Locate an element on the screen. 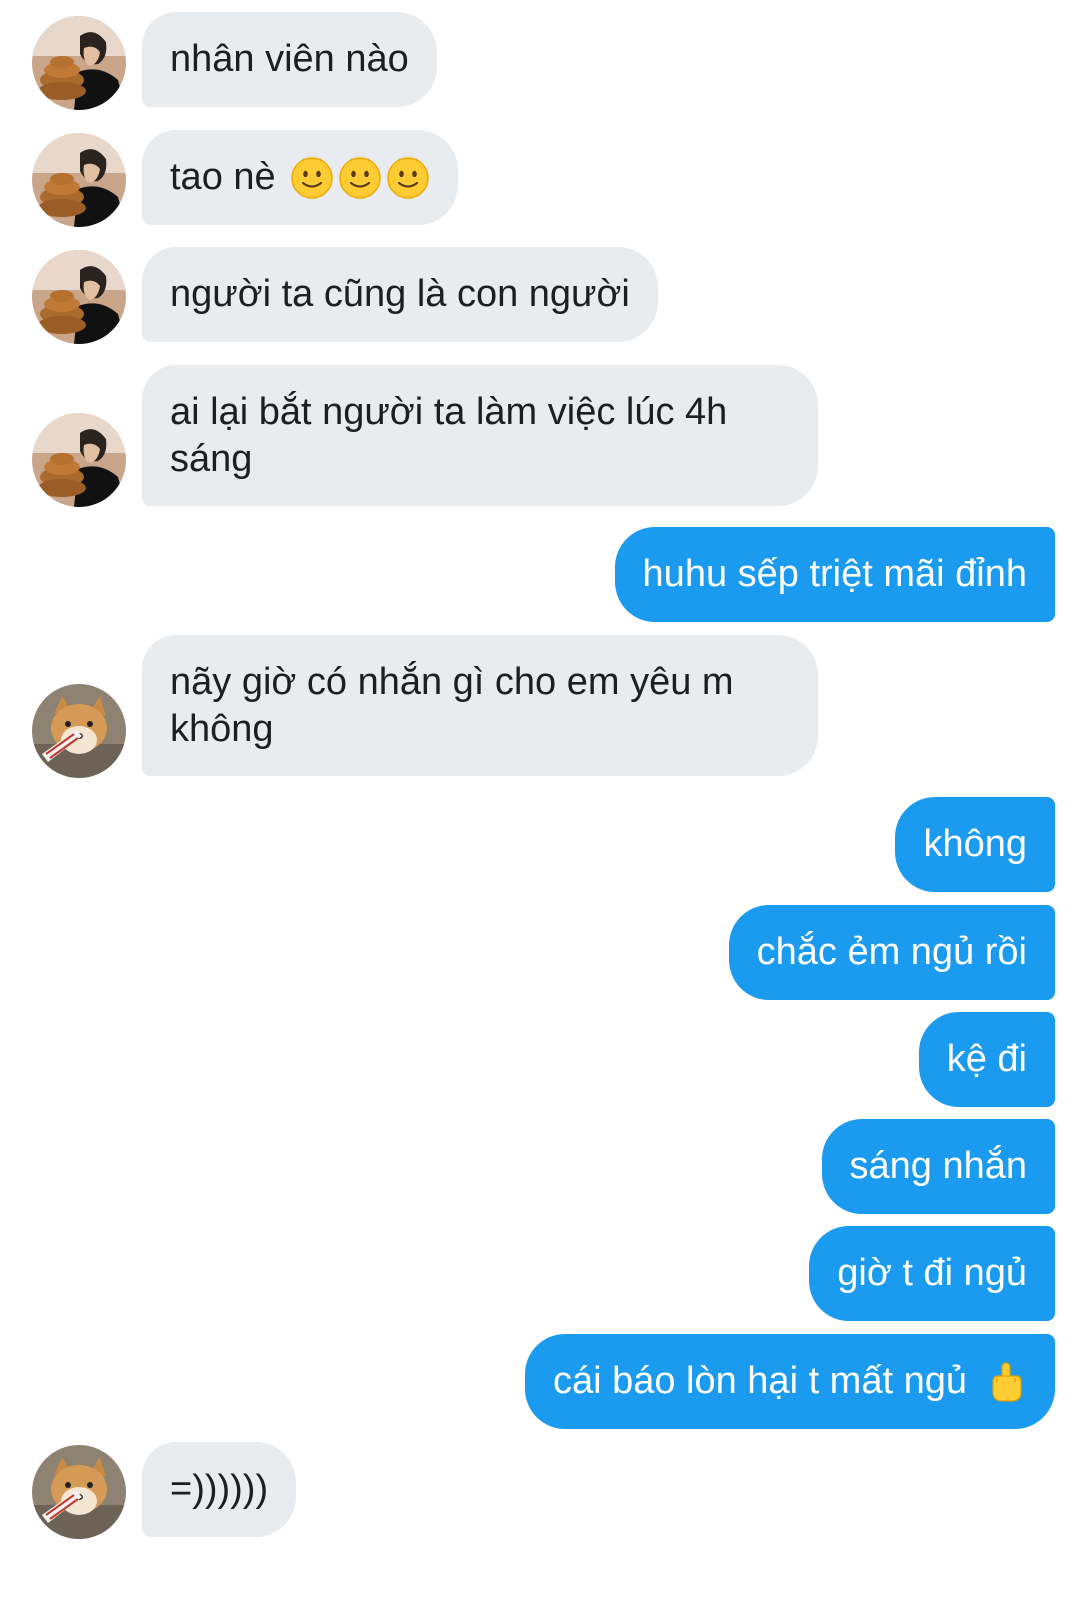  message-text: ai lại bắt người ta làm việc lúc 4h sáng is located at coordinates (449, 435).